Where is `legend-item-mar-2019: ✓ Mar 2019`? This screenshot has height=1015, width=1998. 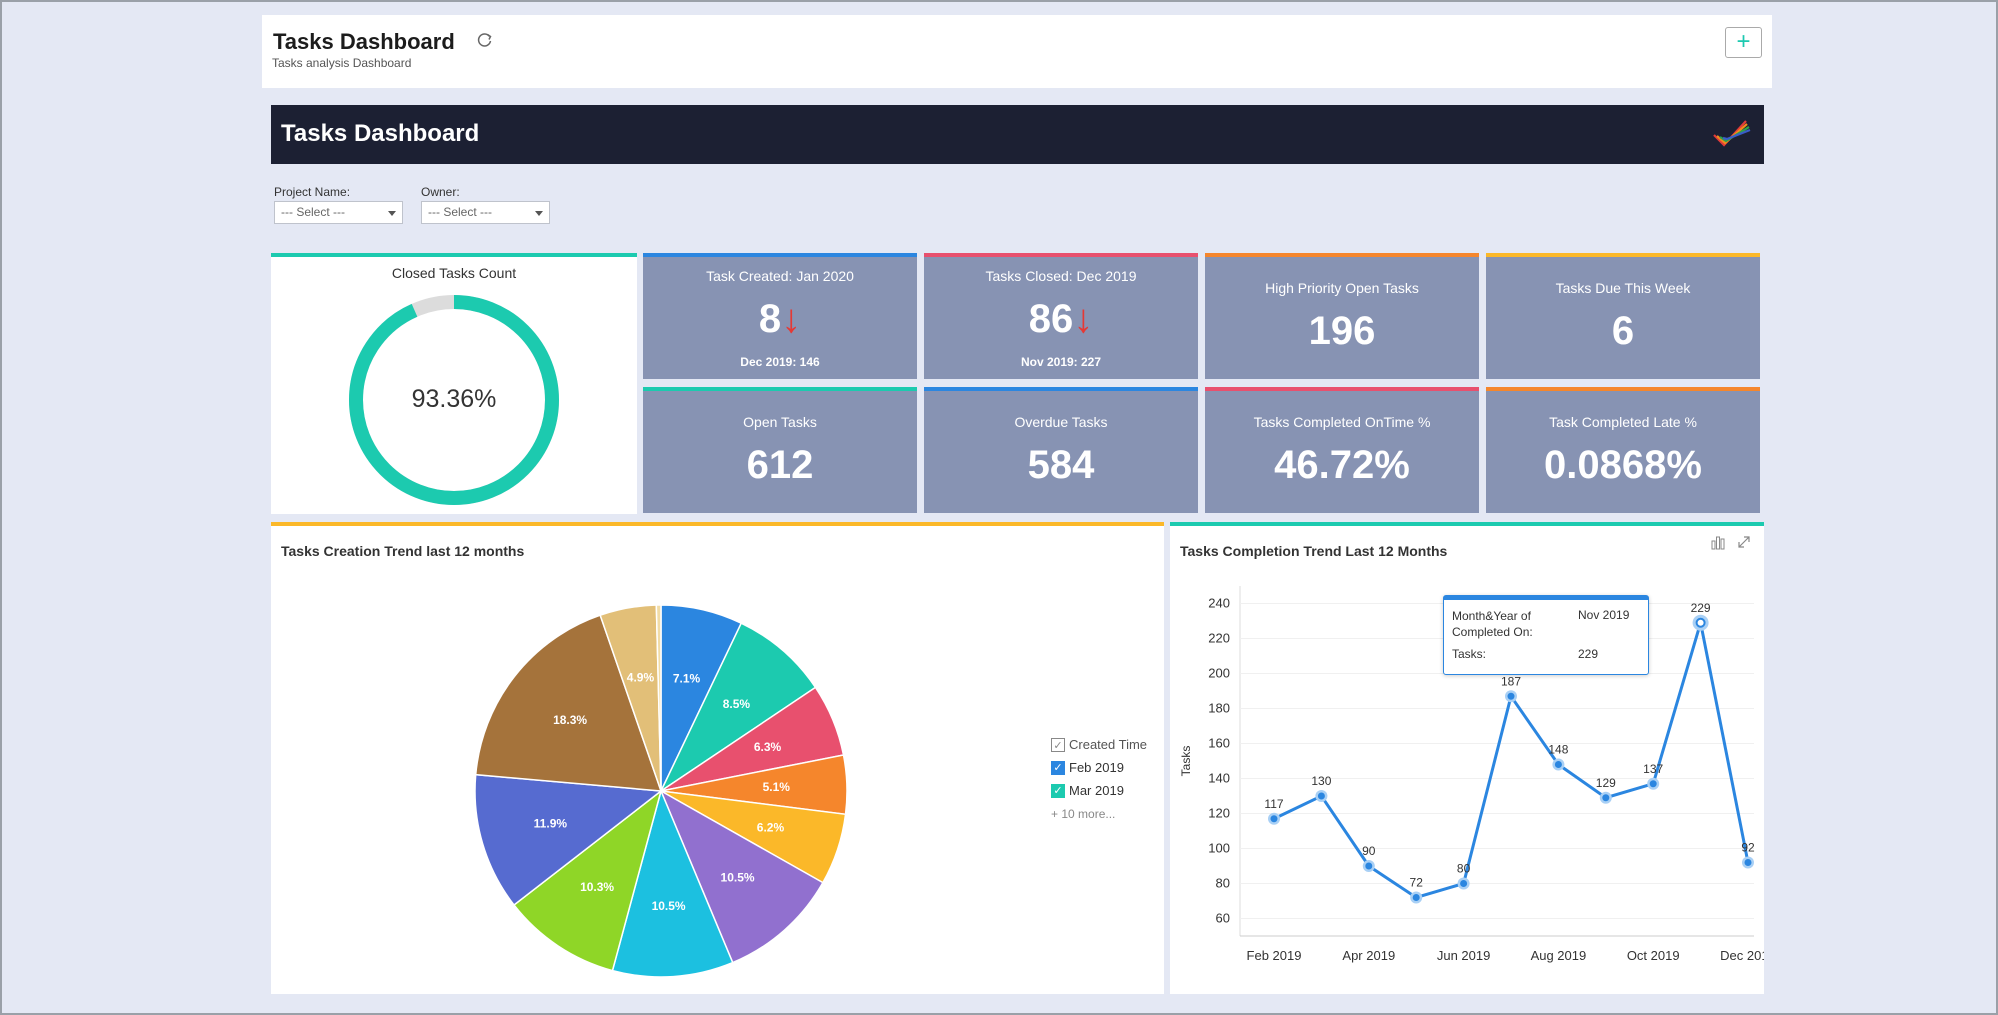 legend-item-mar-2019: ✓ Mar 2019 is located at coordinates (1087, 790).